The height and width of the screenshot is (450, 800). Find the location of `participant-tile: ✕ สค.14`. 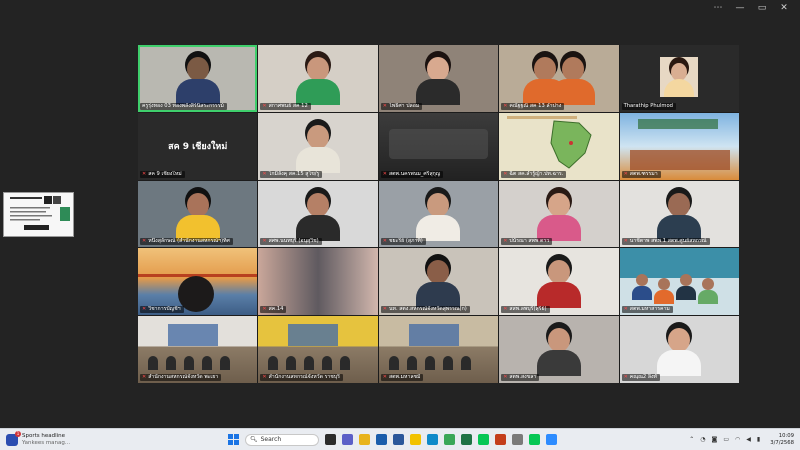

participant-tile: ✕ สค.14 is located at coordinates (318, 282).